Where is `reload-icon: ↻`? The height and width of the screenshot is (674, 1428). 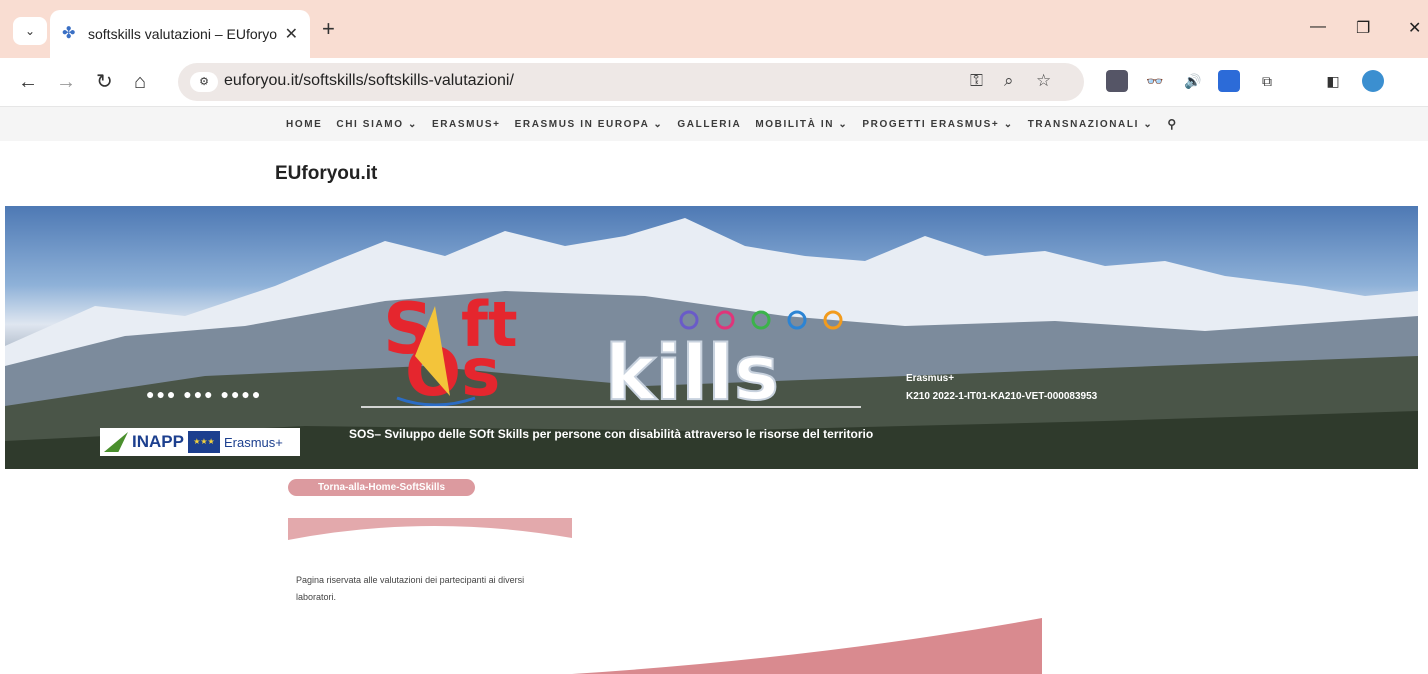 reload-icon: ↻ is located at coordinates (104, 82).